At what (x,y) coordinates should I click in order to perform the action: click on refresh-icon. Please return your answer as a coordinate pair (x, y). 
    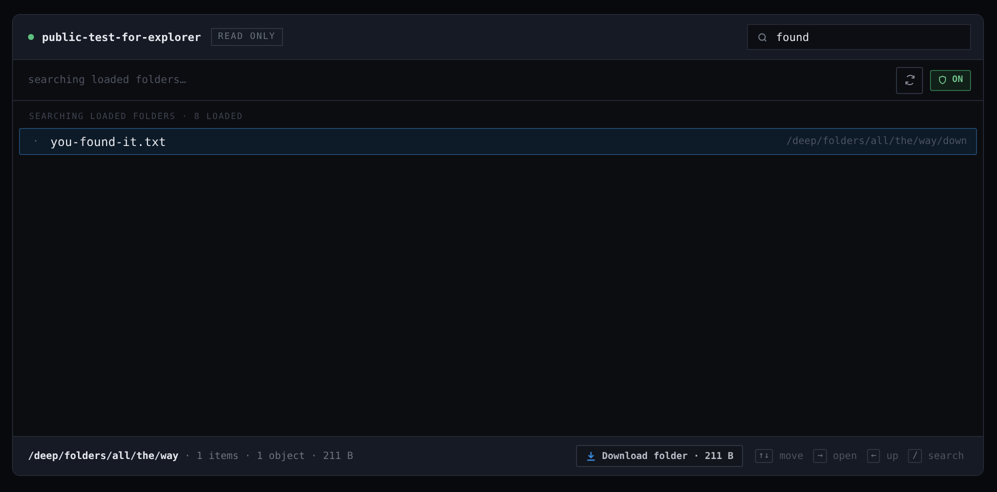
    Looking at the image, I should click on (910, 80).